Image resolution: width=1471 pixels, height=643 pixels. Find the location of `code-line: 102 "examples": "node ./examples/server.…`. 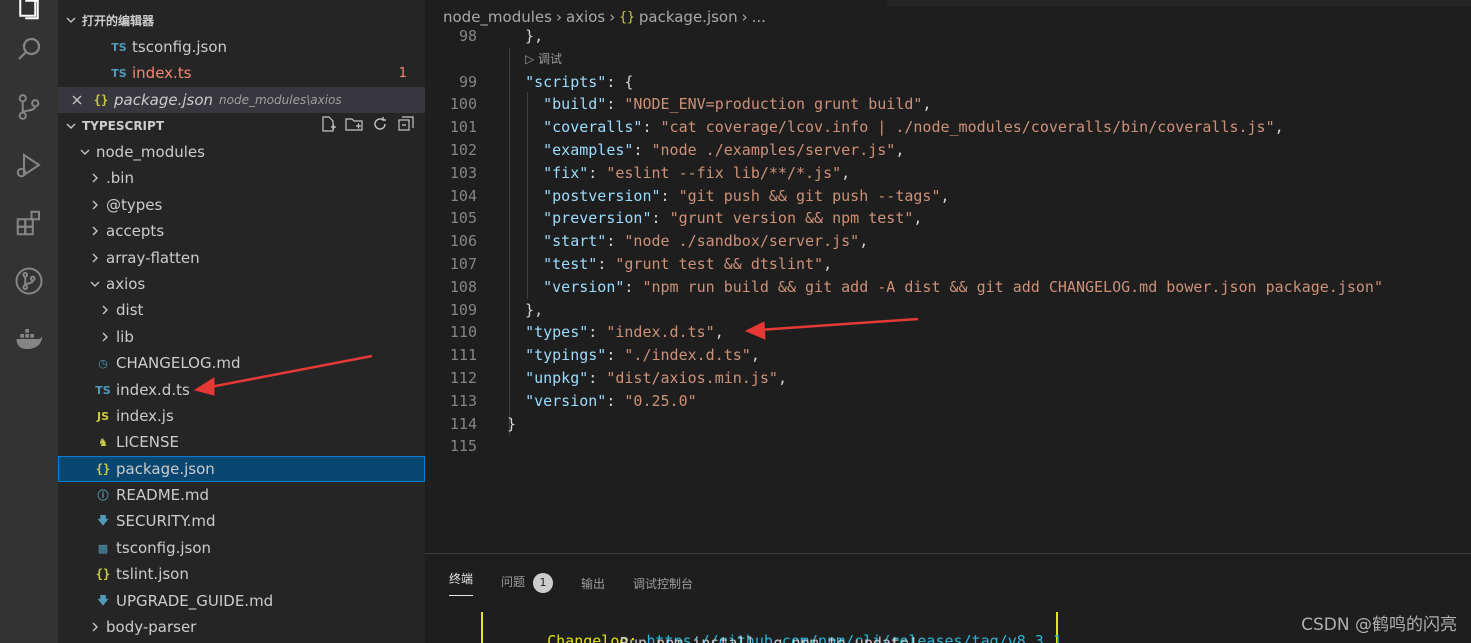

code-line: 102 "examples": "node ./examples/server.… is located at coordinates (664, 149).